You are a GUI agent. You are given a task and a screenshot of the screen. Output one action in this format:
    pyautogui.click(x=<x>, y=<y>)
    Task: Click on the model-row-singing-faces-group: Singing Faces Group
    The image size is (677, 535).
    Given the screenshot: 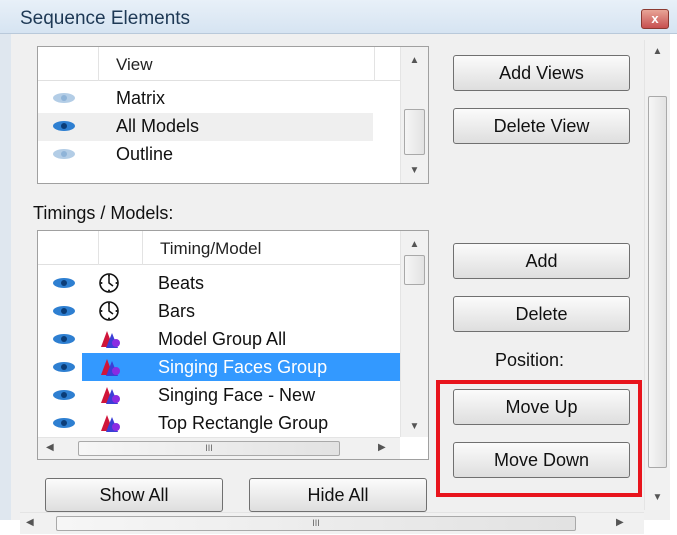 What is the action you would take?
    pyautogui.click(x=219, y=367)
    